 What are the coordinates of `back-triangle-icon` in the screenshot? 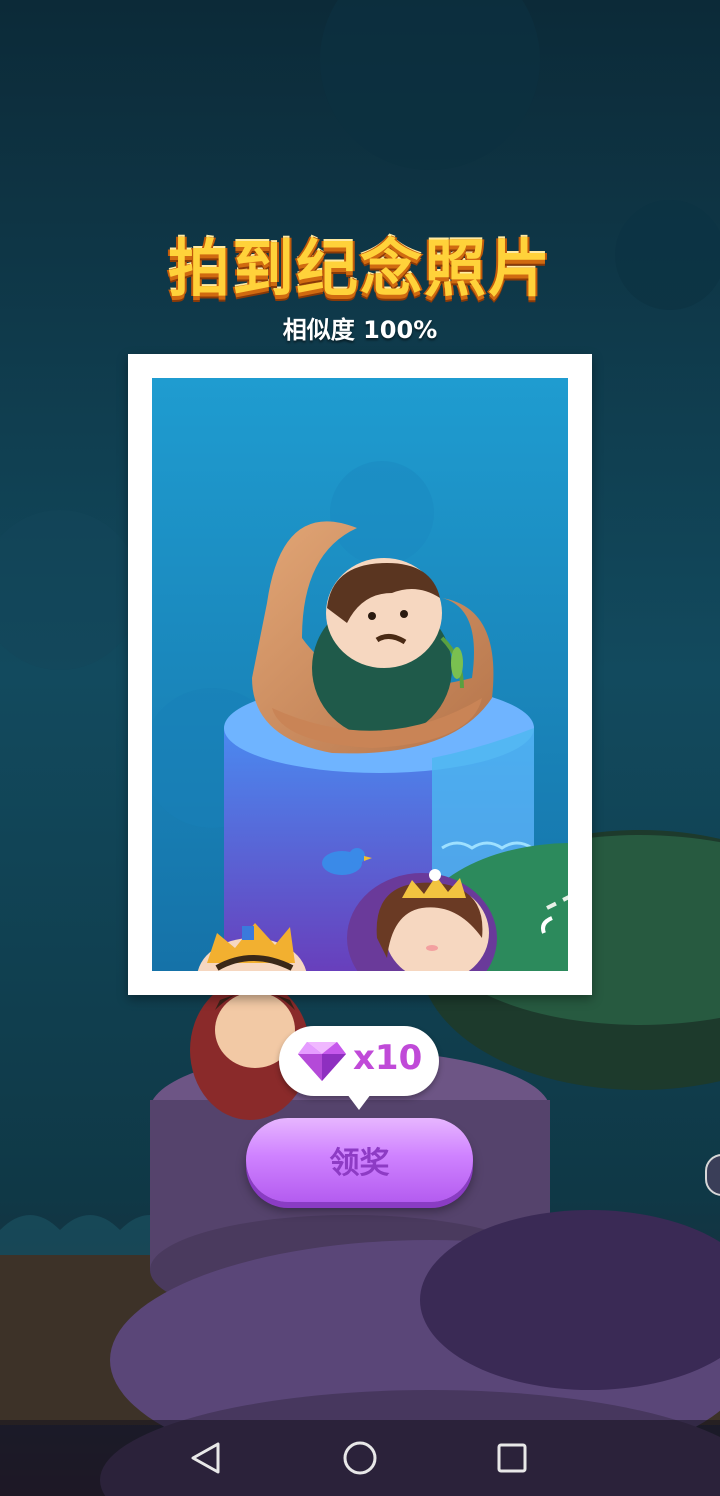 It's located at (206, 1458).